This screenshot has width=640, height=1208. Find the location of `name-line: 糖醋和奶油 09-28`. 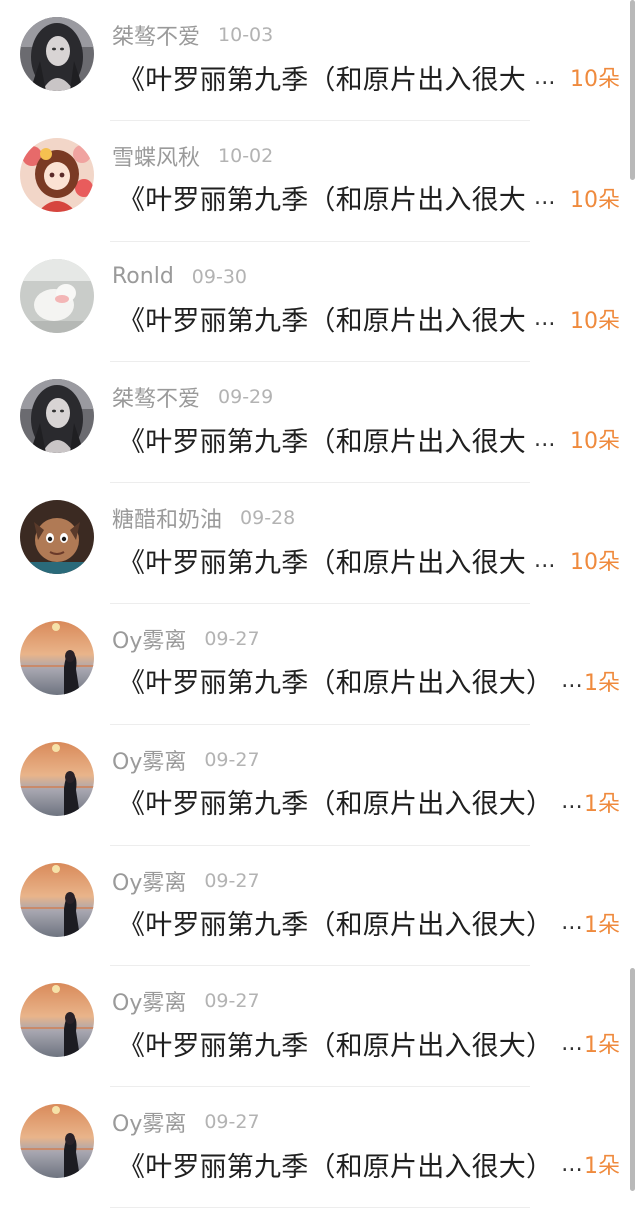

name-line: 糖醋和奶油 09-28 is located at coordinates (203, 518).